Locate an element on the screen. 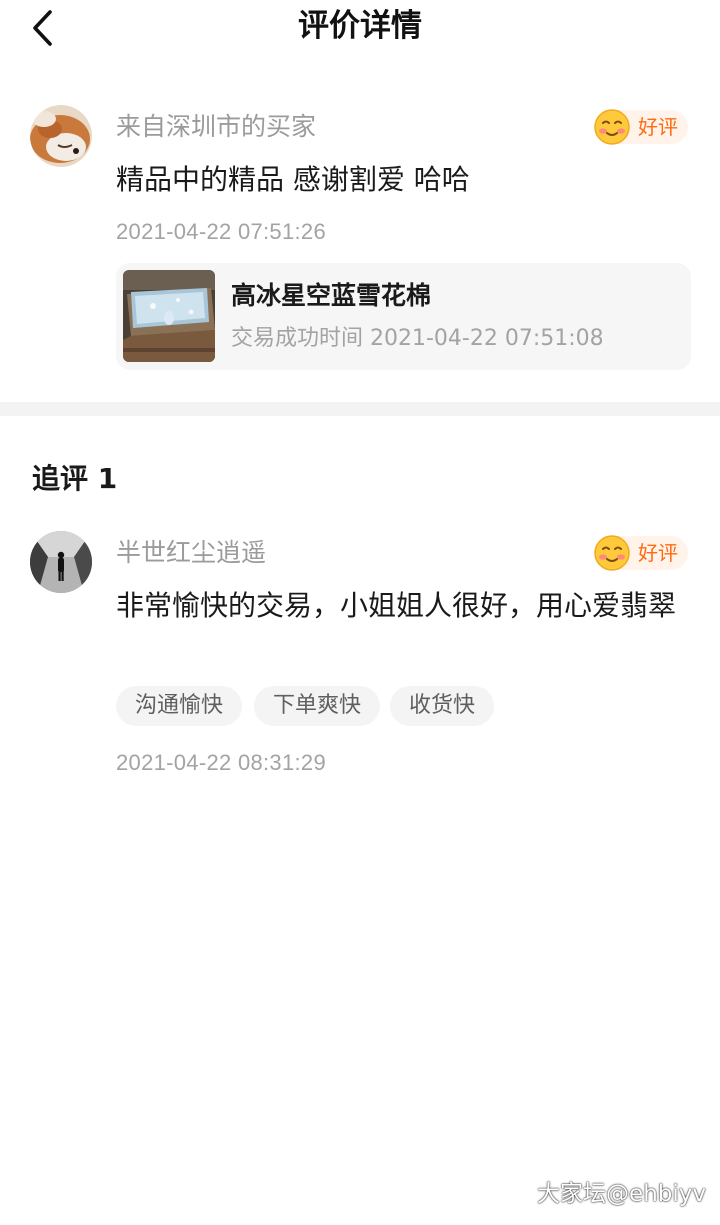 This screenshot has width=720, height=1225. buyer-avatar is located at coordinates (61, 136).